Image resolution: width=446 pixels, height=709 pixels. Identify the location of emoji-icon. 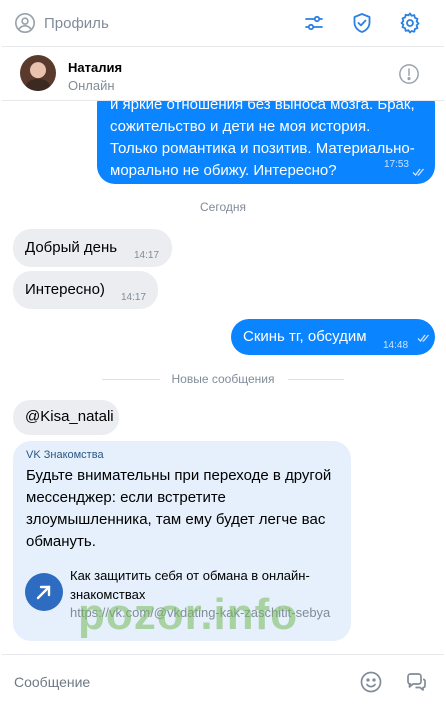
(371, 682).